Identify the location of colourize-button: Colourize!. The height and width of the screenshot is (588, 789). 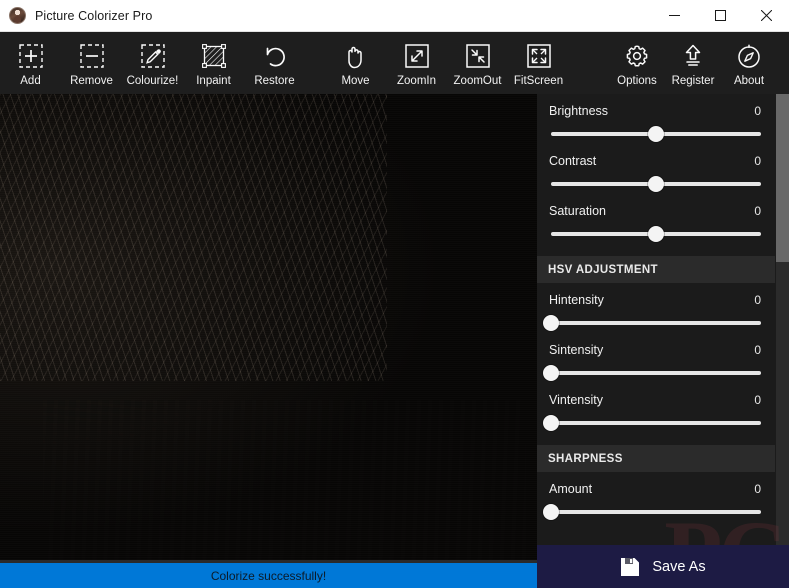
(152, 62).